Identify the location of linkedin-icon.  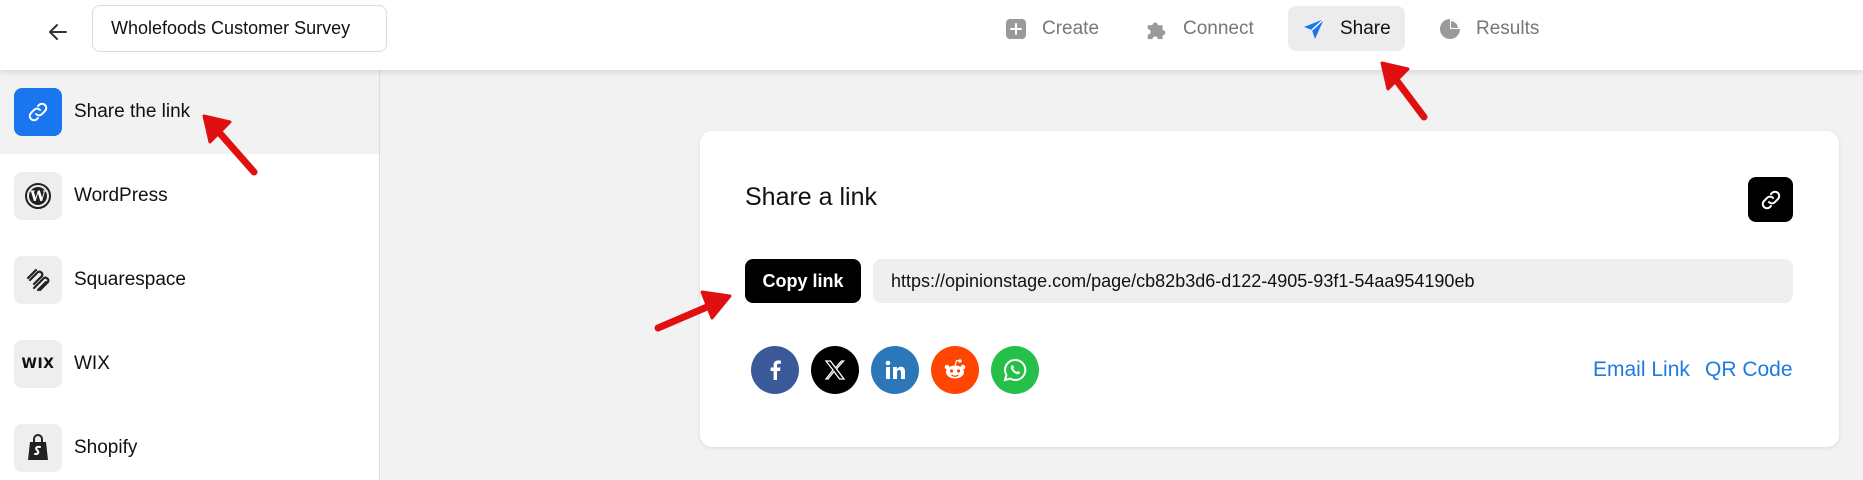
(895, 369).